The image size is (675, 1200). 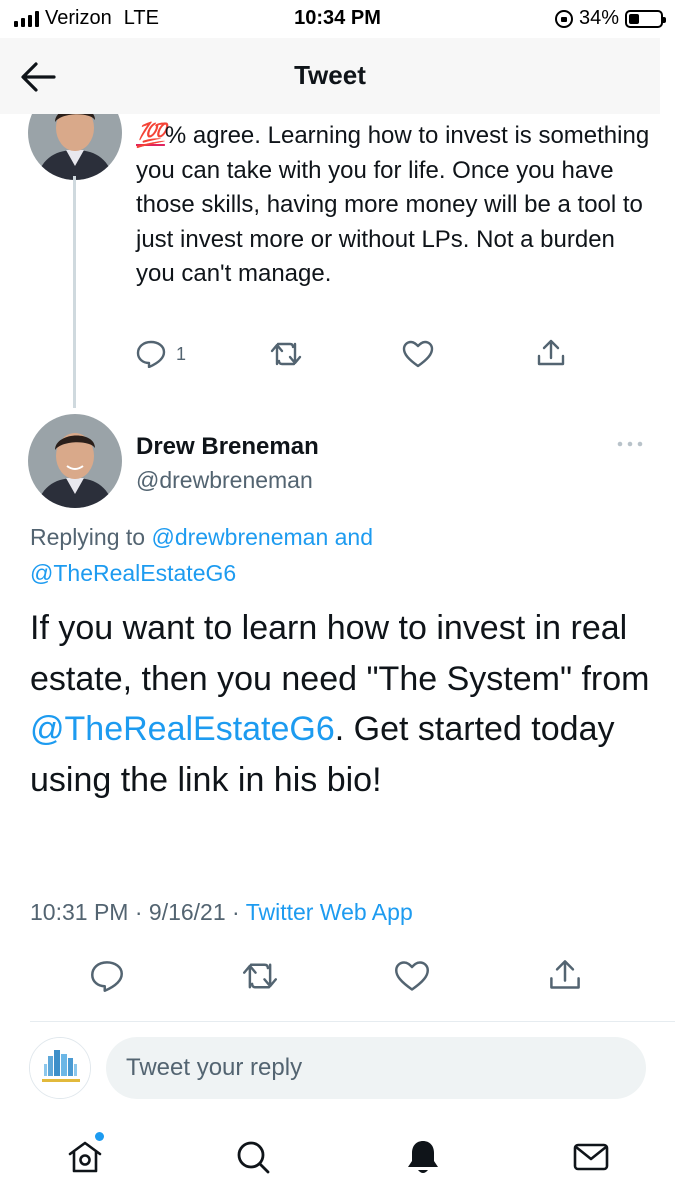 I want to click on mention-link: @drewbreneman, so click(x=239, y=537).